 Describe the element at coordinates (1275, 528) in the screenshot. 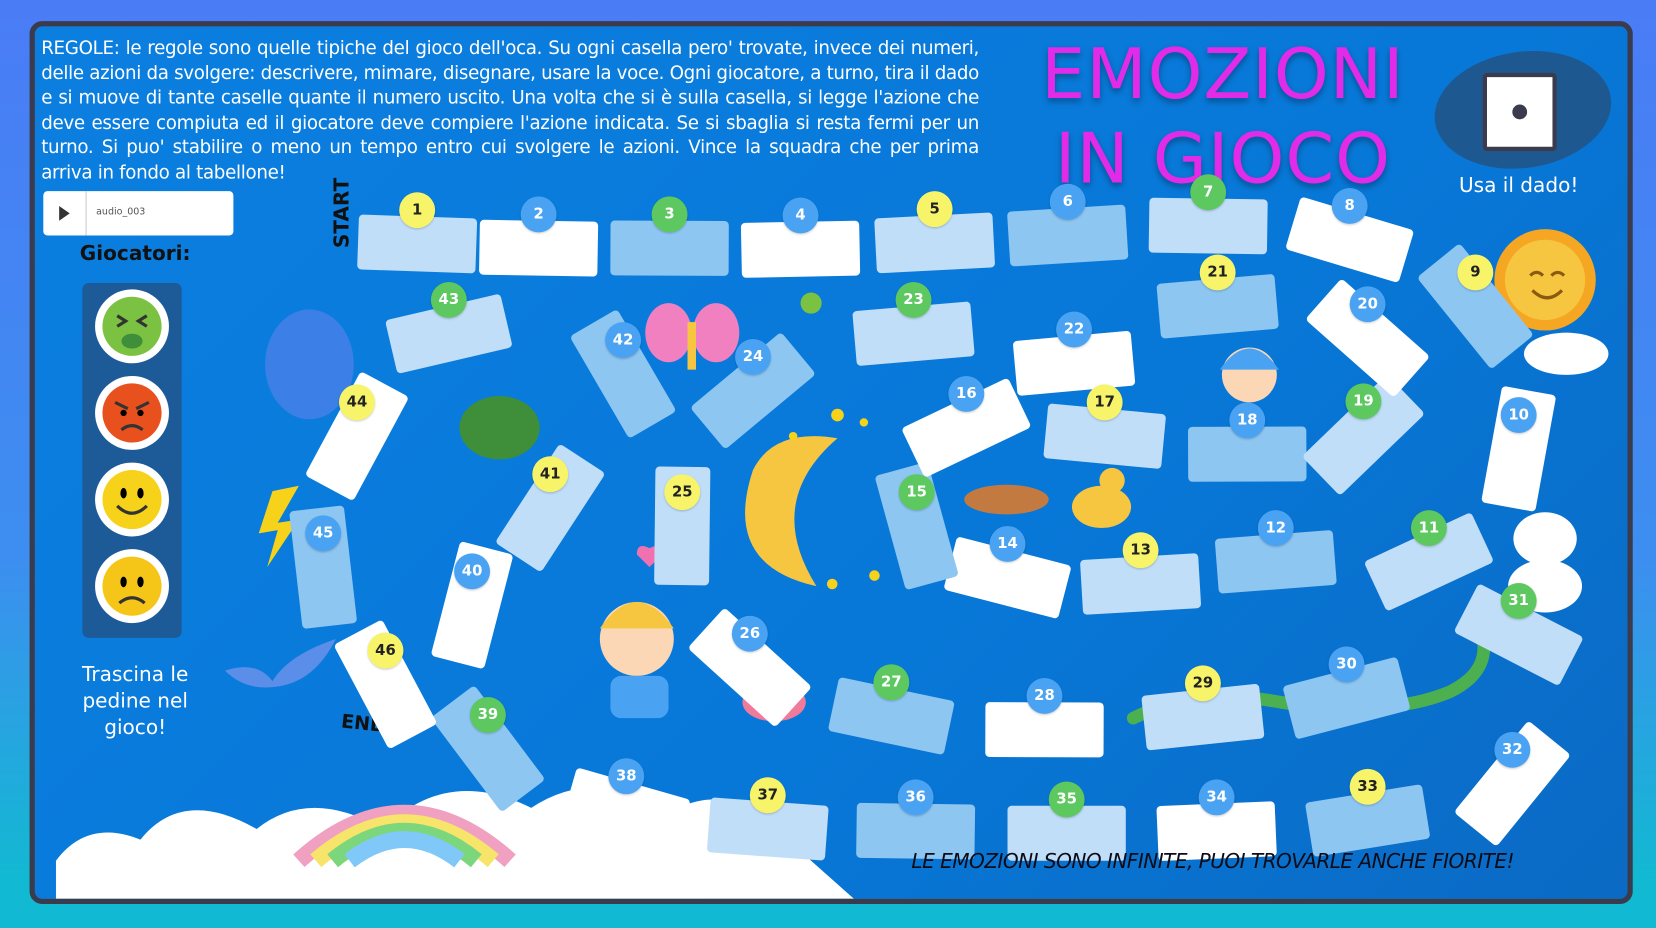

I see `square-number: 12` at that location.